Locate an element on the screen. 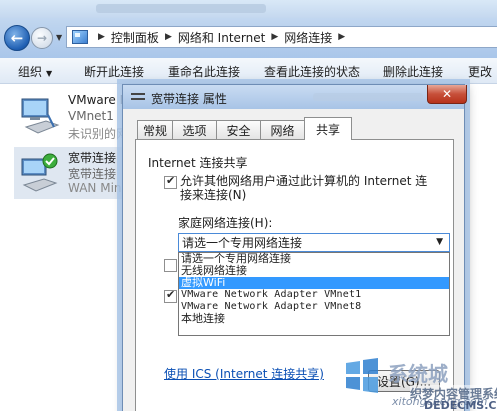 Image resolution: width=497 pixels, height=411 pixels. home-network-label: 家庭网络连接(H): is located at coordinates (225, 223).